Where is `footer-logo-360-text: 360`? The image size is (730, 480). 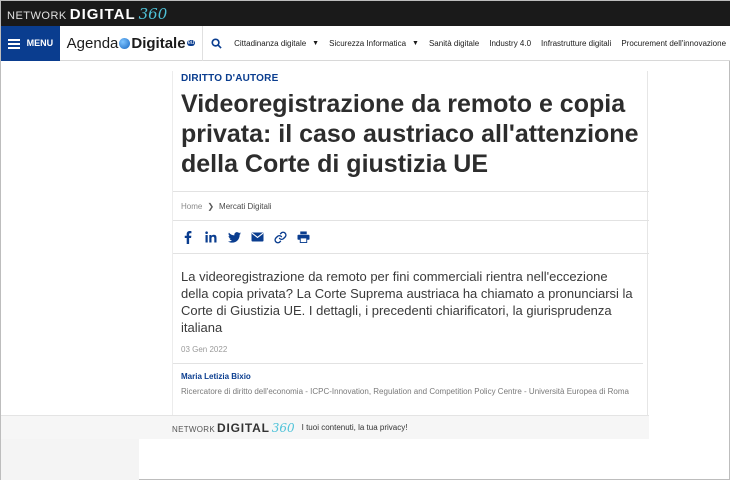
footer-logo-360-text: 360 is located at coordinates (283, 427).